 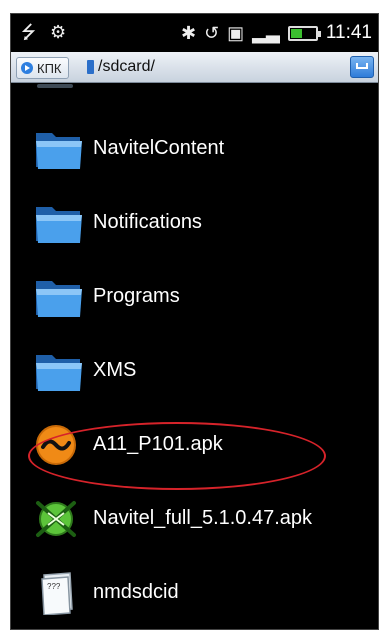 I want to click on list-item: Notifications, so click(x=194, y=222).